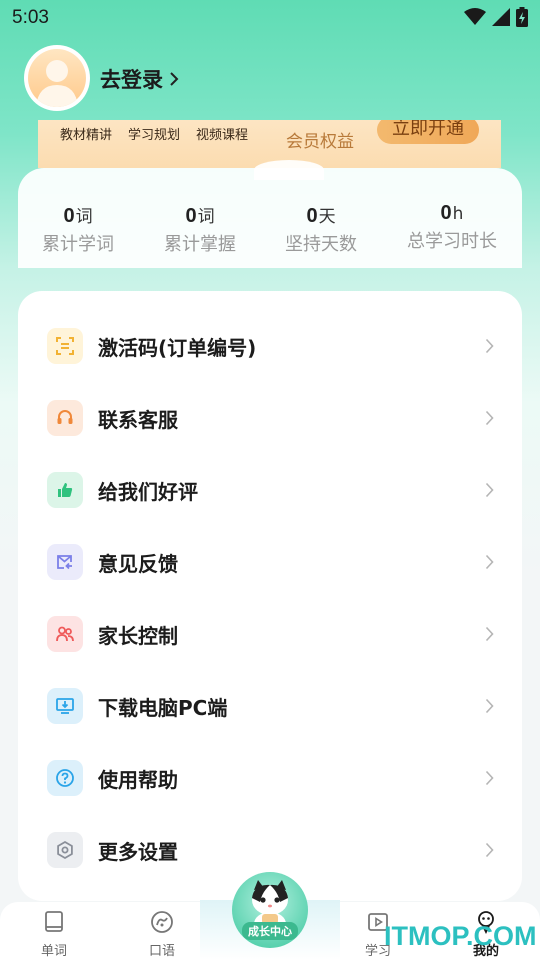 The height and width of the screenshot is (960, 540). Describe the element at coordinates (65, 634) in the screenshot. I see `parents-icon` at that location.